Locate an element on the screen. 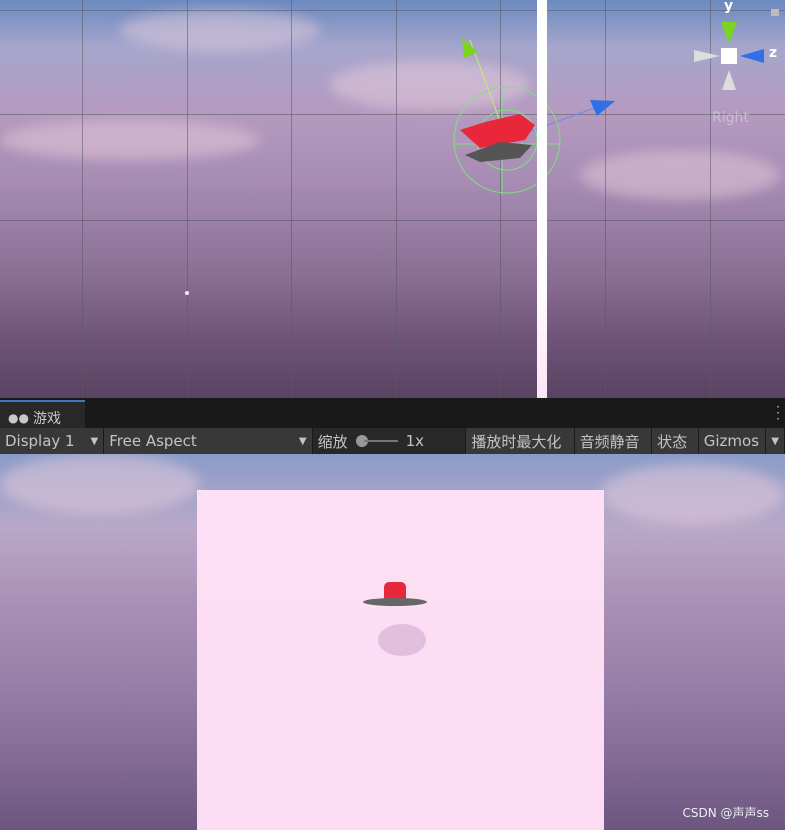  airplane-model is located at coordinates (497, 131).